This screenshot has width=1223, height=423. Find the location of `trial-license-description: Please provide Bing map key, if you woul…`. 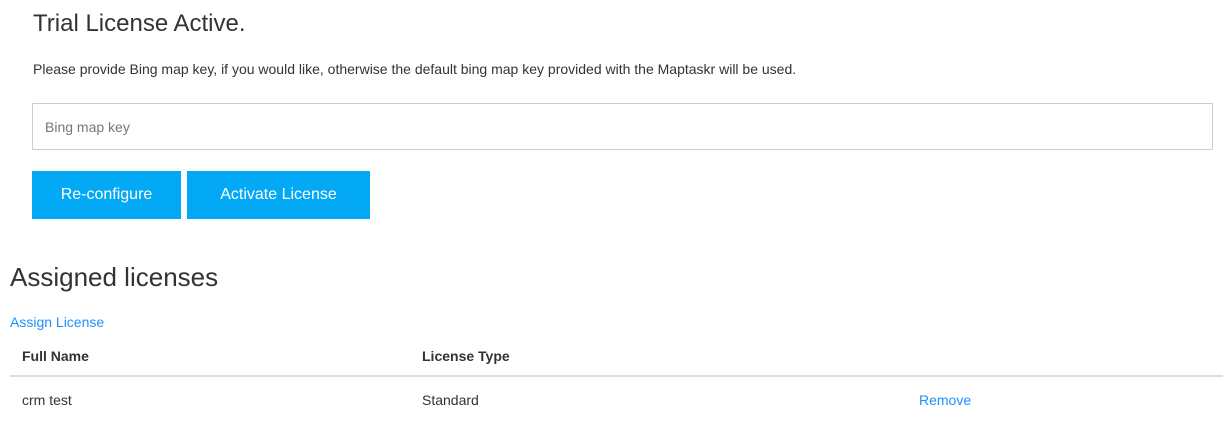

trial-license-description: Please provide Bing map key, if you woul… is located at coordinates (415, 69).